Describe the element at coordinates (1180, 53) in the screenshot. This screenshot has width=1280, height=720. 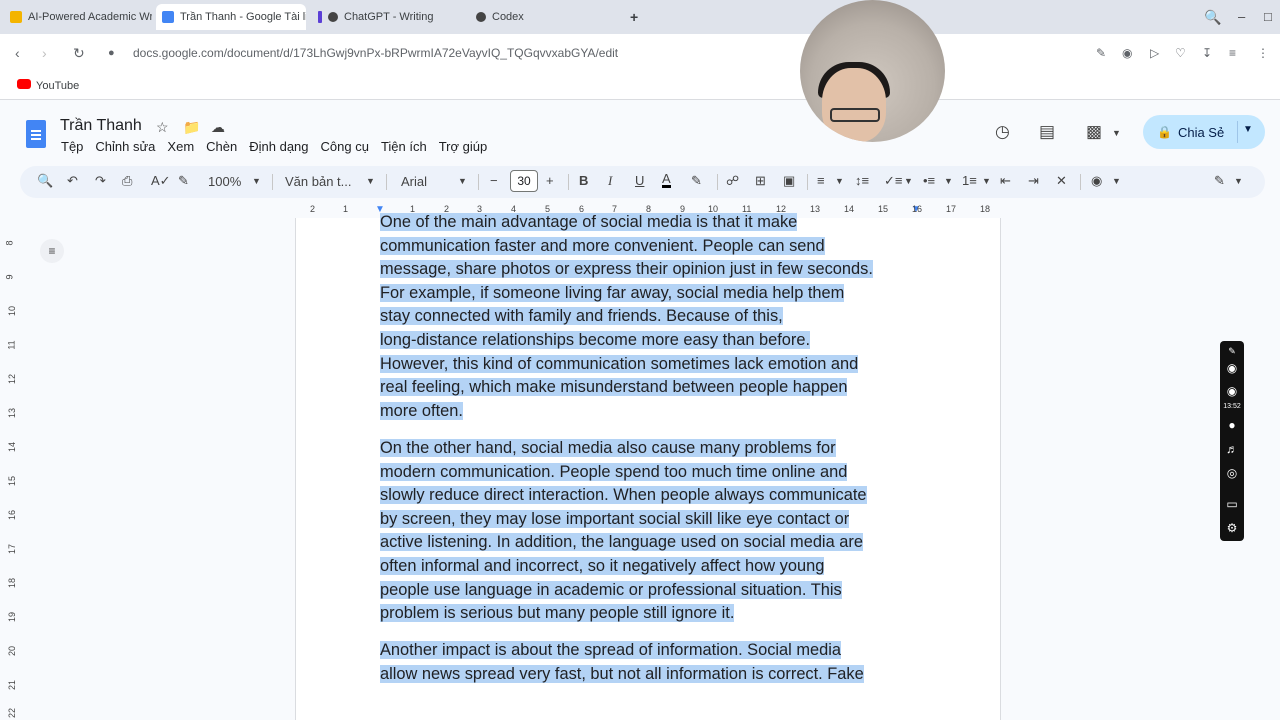
I see `heart-icon: ♡` at that location.